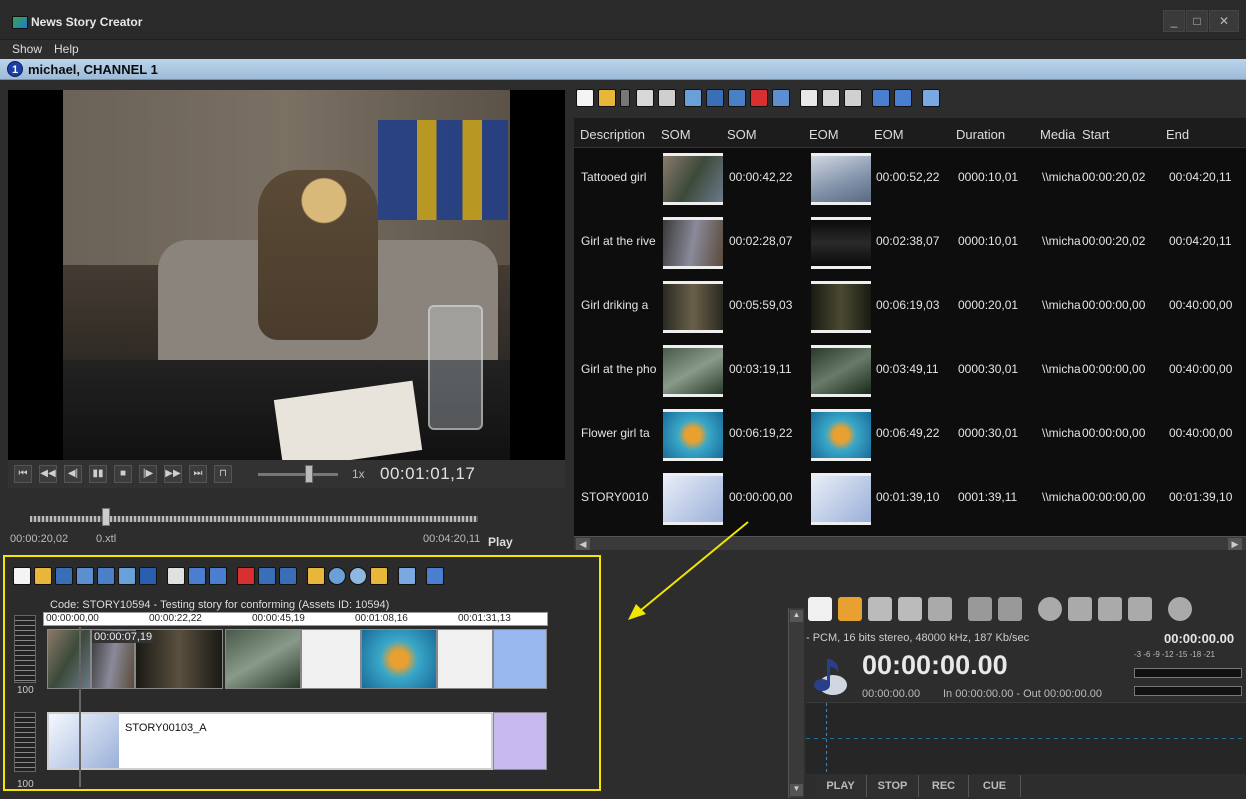 The width and height of the screenshot is (1246, 799). What do you see at coordinates (980, 134) in the screenshot?
I see `col-duration: Duration` at bounding box center [980, 134].